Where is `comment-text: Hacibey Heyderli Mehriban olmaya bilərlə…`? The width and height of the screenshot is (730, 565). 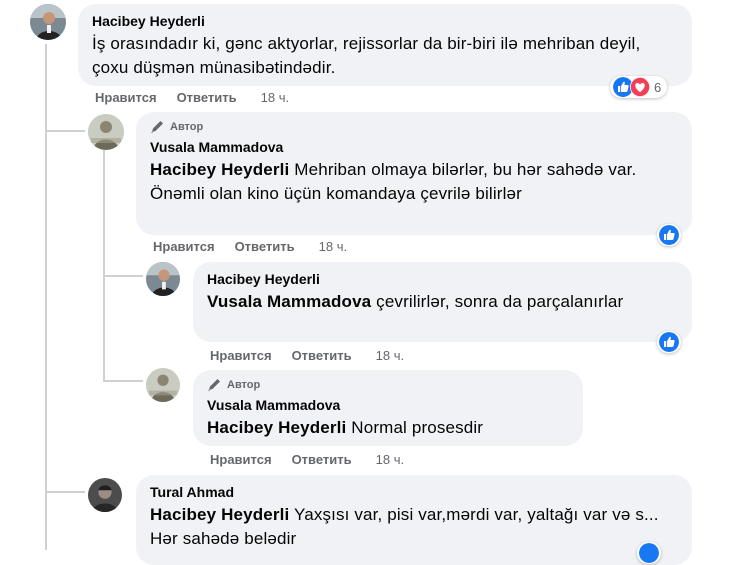
comment-text: Hacibey Heyderli Mehriban olmaya bilərlə… is located at coordinates (393, 181).